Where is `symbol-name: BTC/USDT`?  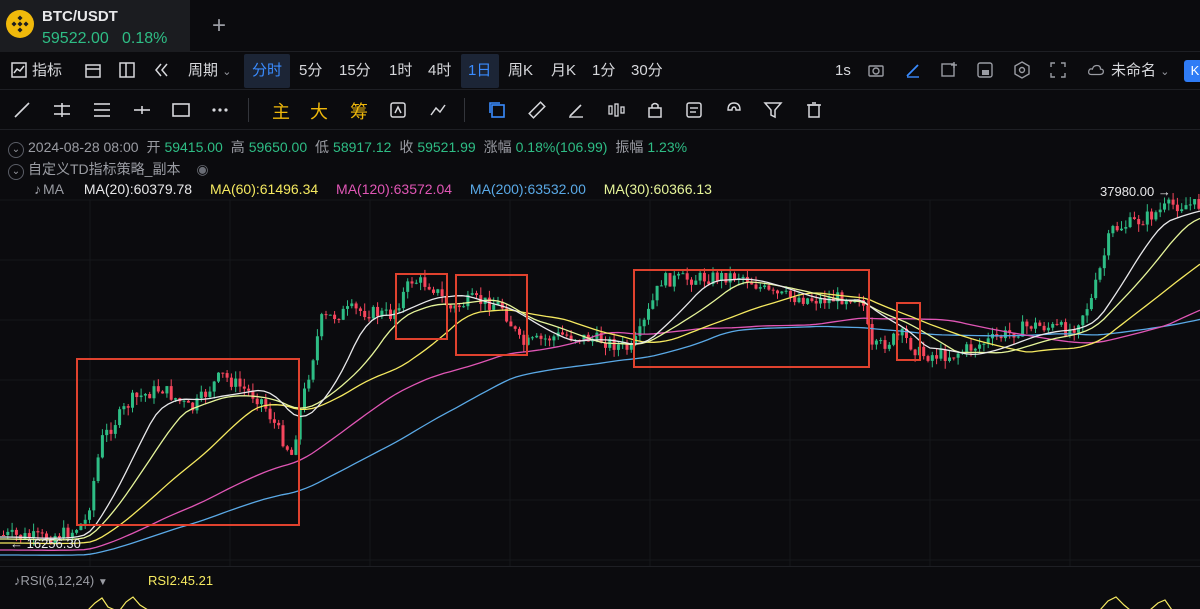
symbol-name: BTC/USDT is located at coordinates (80, 16).